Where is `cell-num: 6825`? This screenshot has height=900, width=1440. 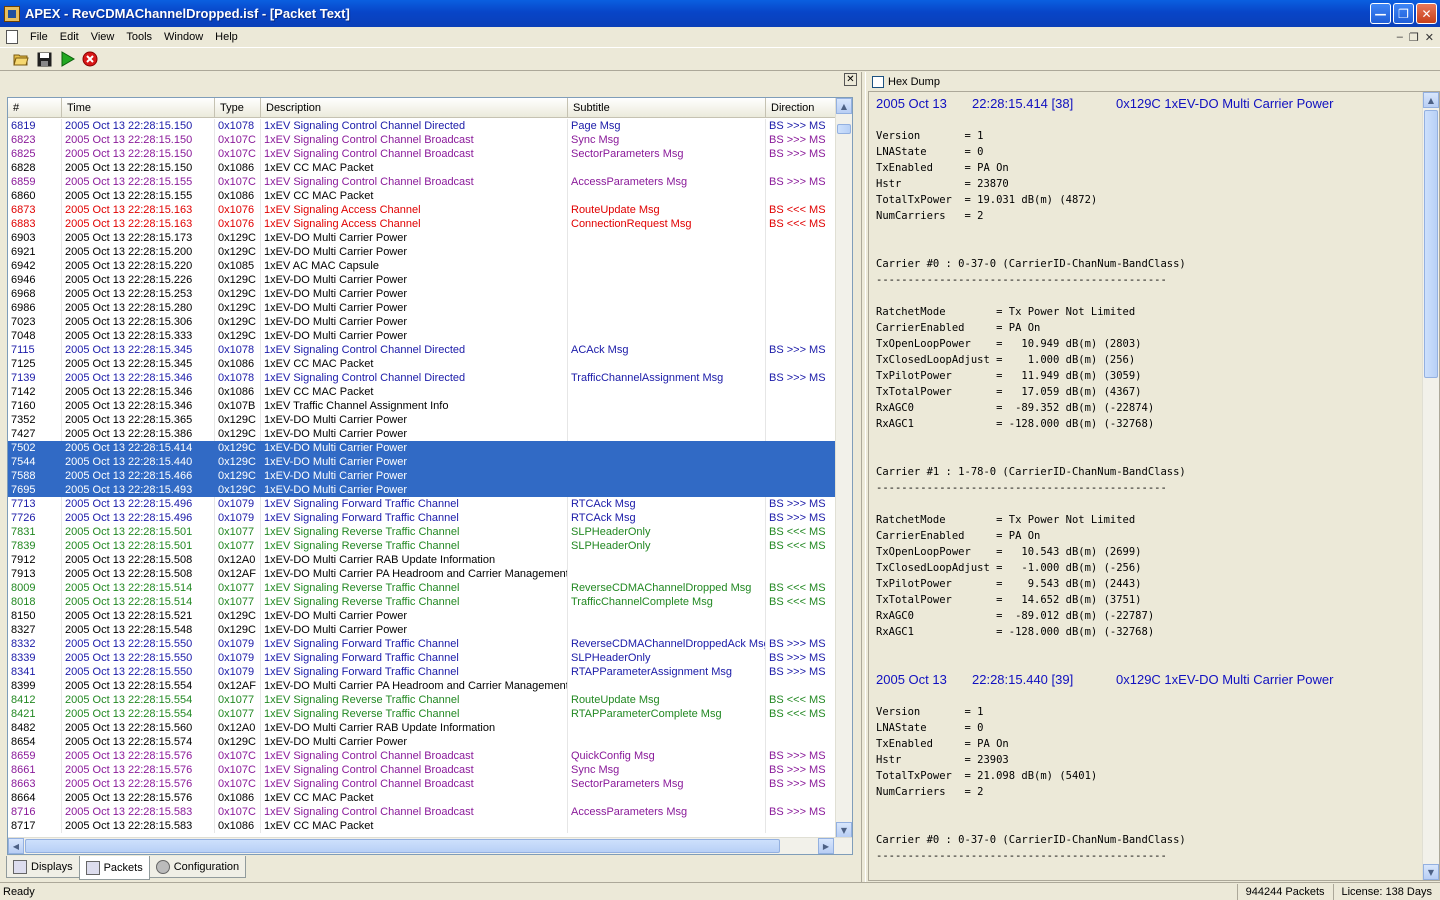
cell-num: 6825 is located at coordinates (35, 154).